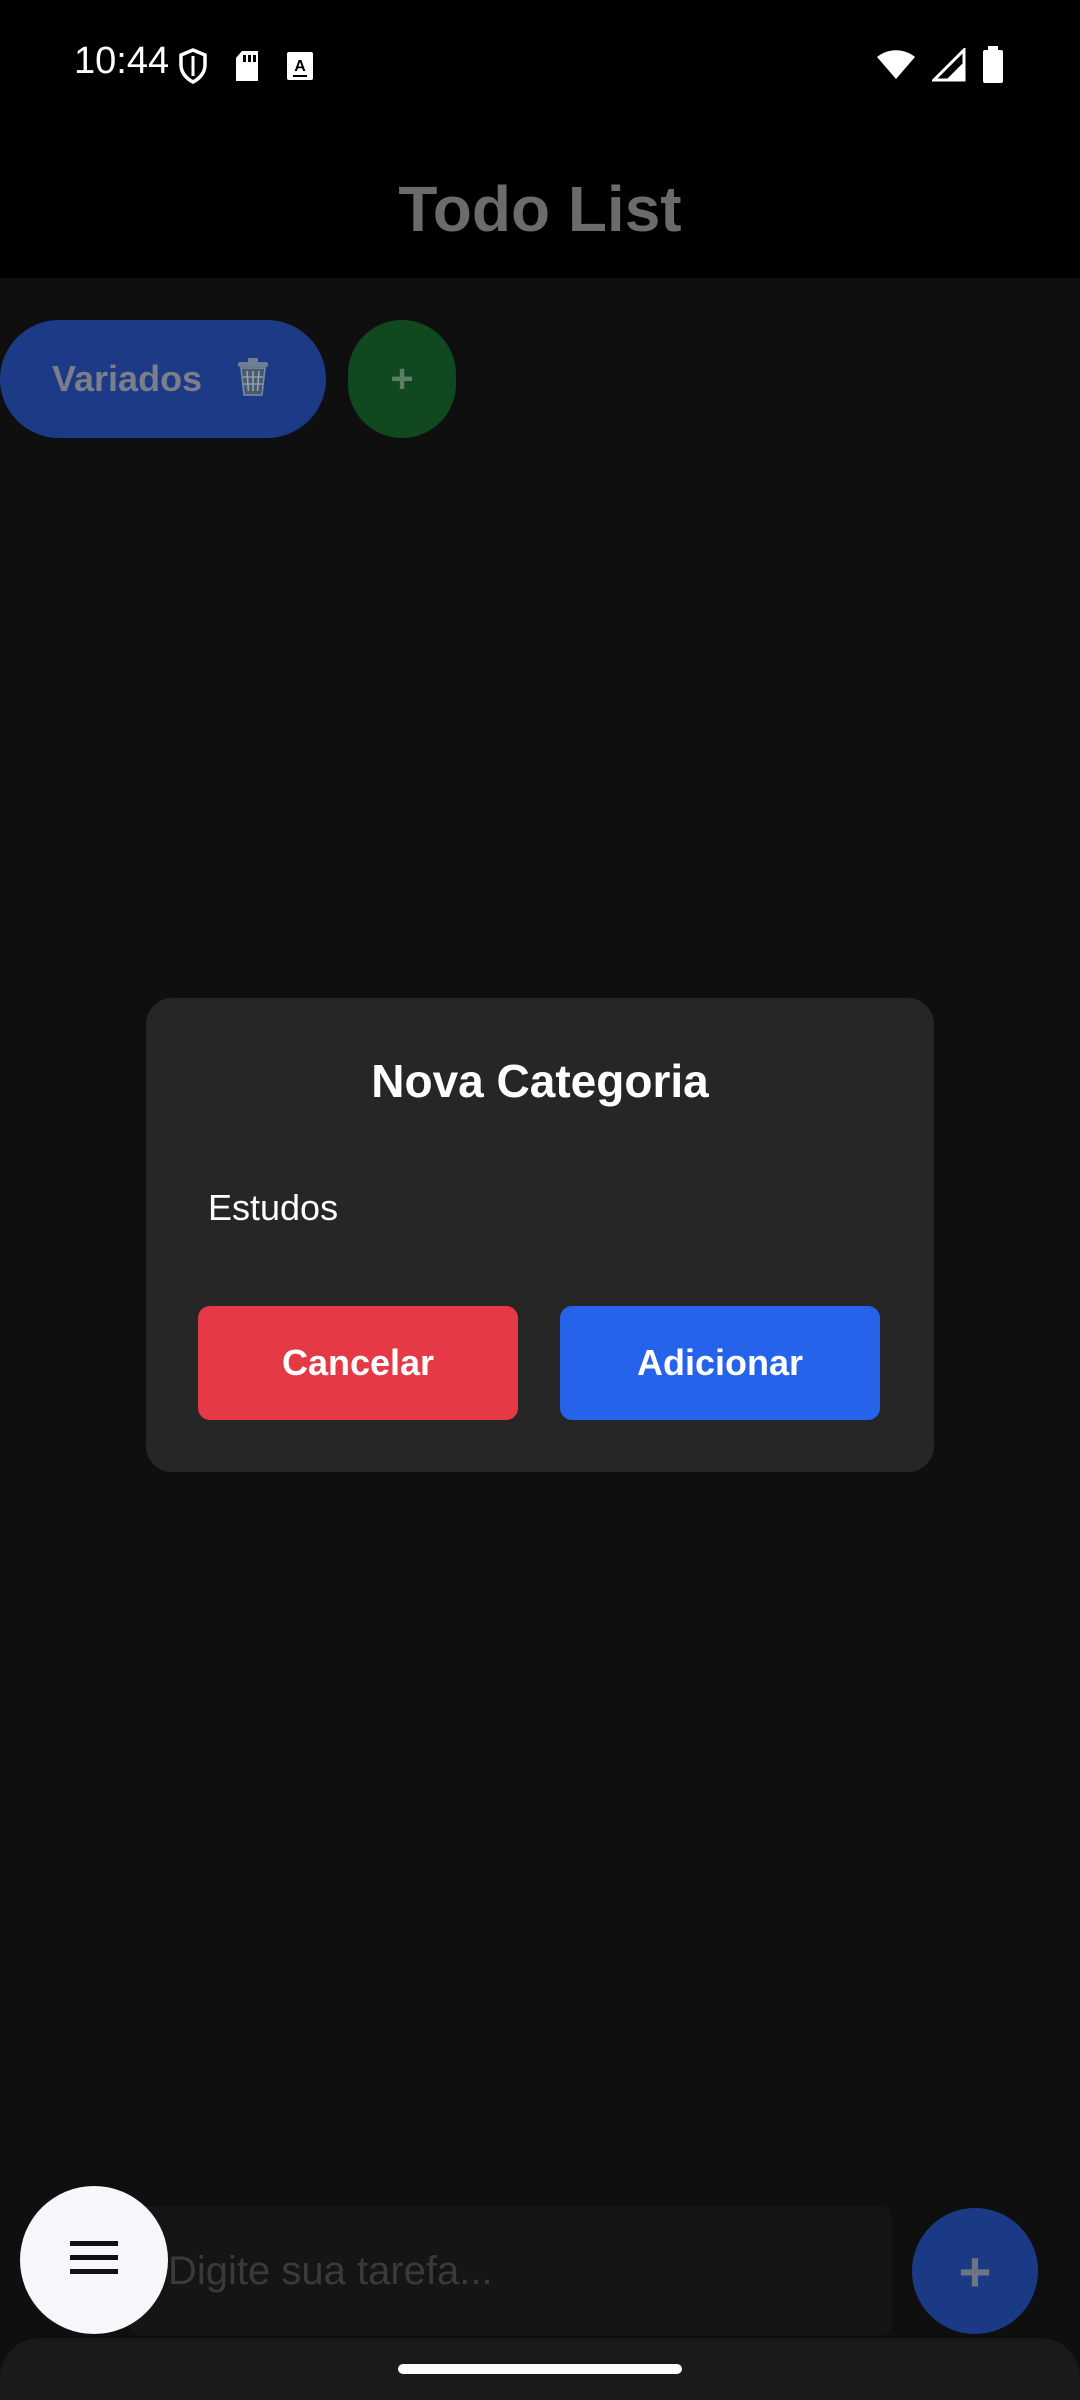  I want to click on category-chip-variados: Variados, so click(163, 379).